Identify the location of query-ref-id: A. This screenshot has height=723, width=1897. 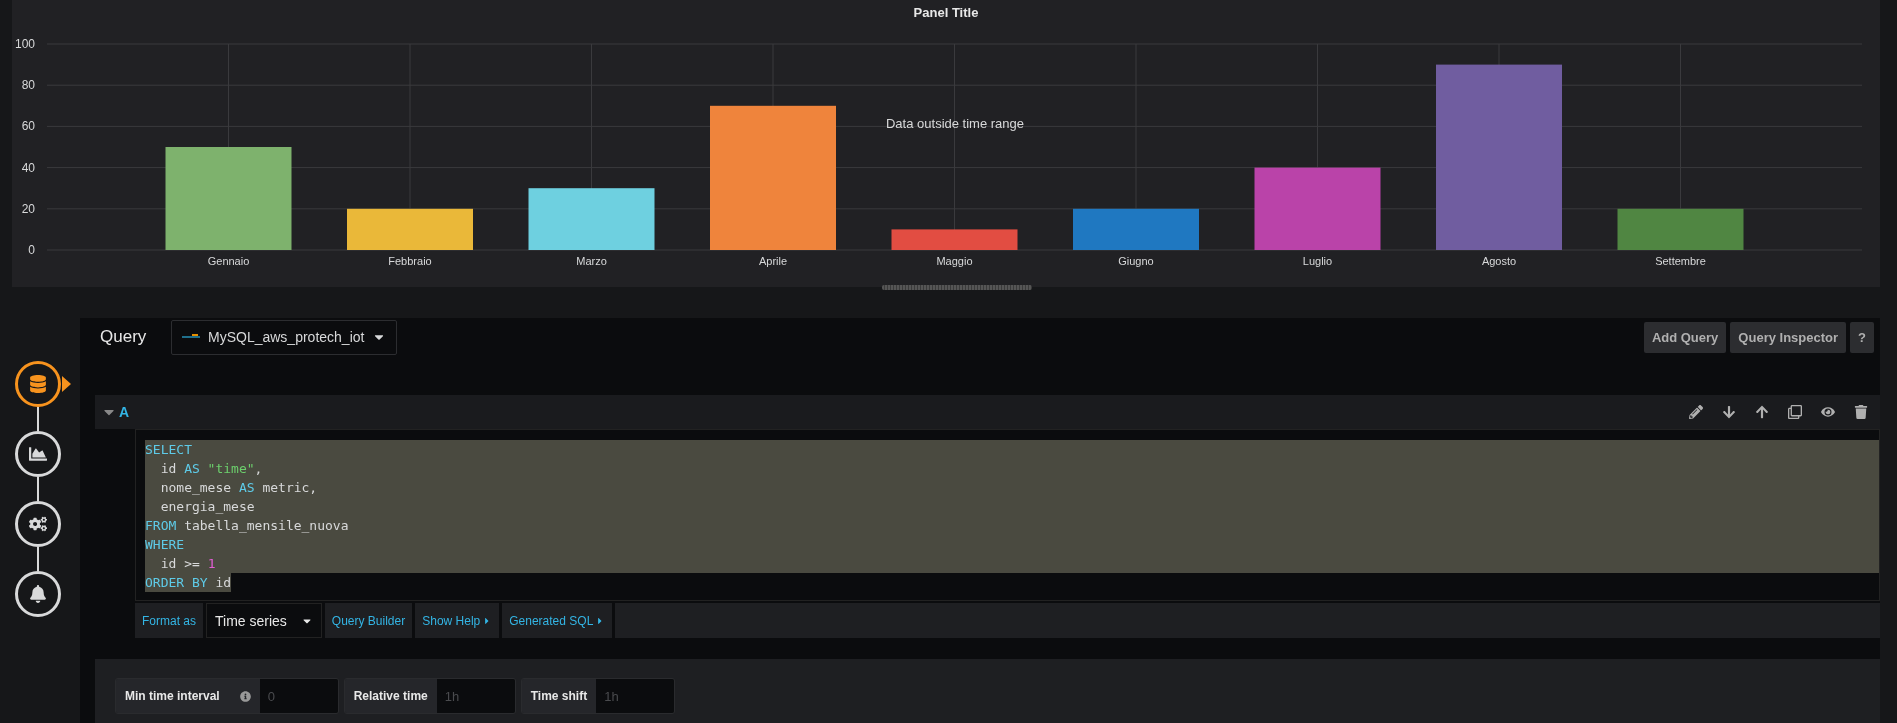
(124, 412).